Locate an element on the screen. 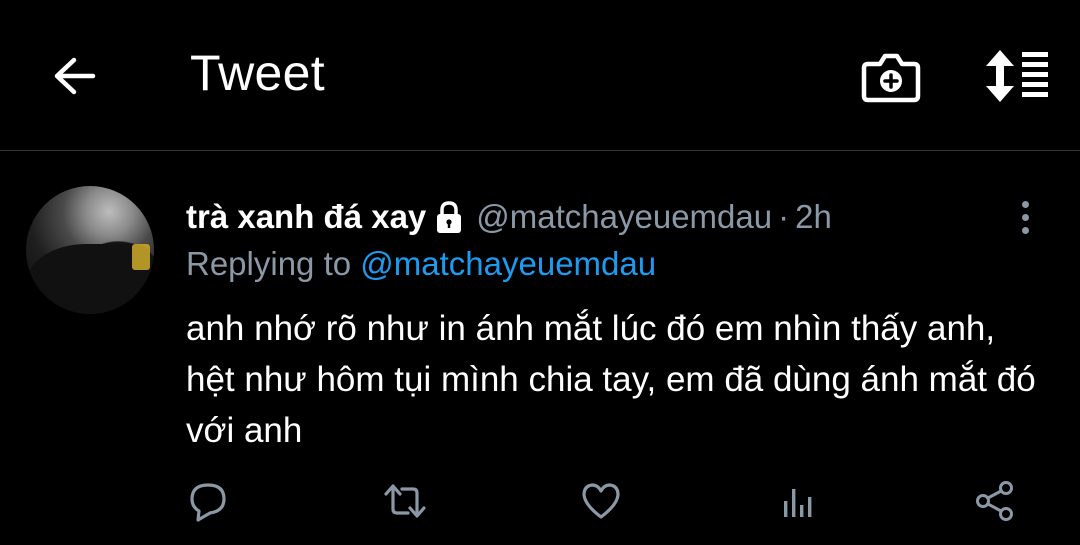  lock-icon is located at coordinates (449, 217).